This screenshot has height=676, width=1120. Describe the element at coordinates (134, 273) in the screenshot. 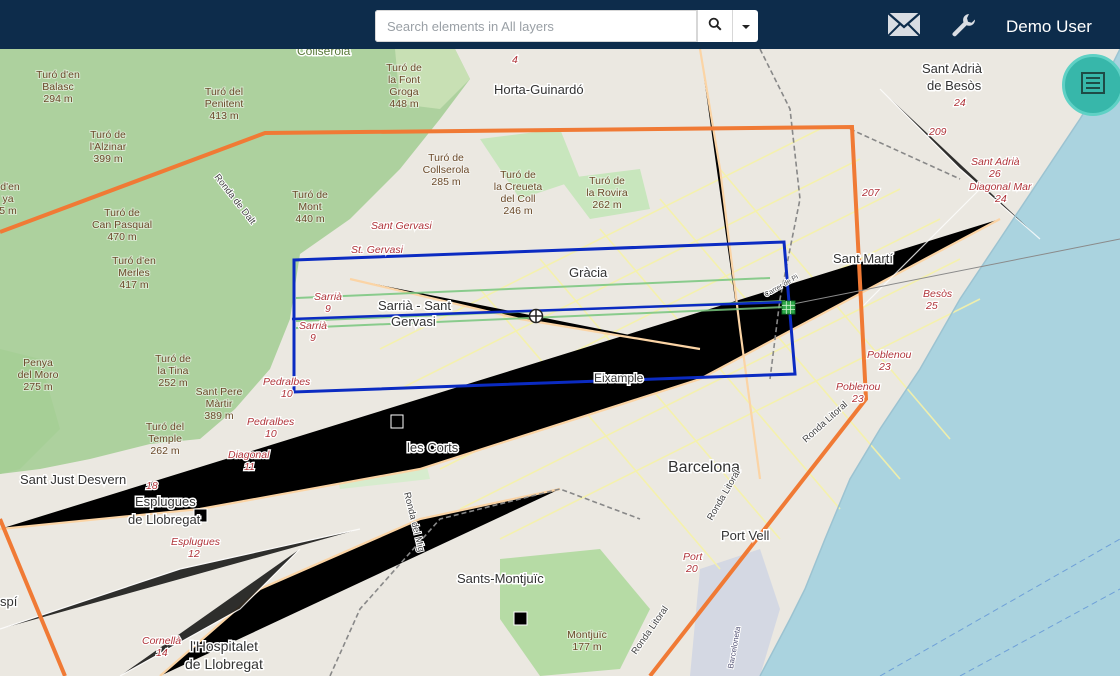

I see `peak-label: Merles` at that location.